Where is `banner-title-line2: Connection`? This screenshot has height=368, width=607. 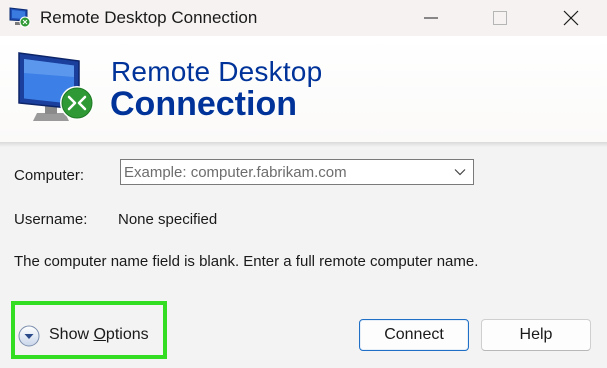 banner-title-line2: Connection is located at coordinates (203, 104).